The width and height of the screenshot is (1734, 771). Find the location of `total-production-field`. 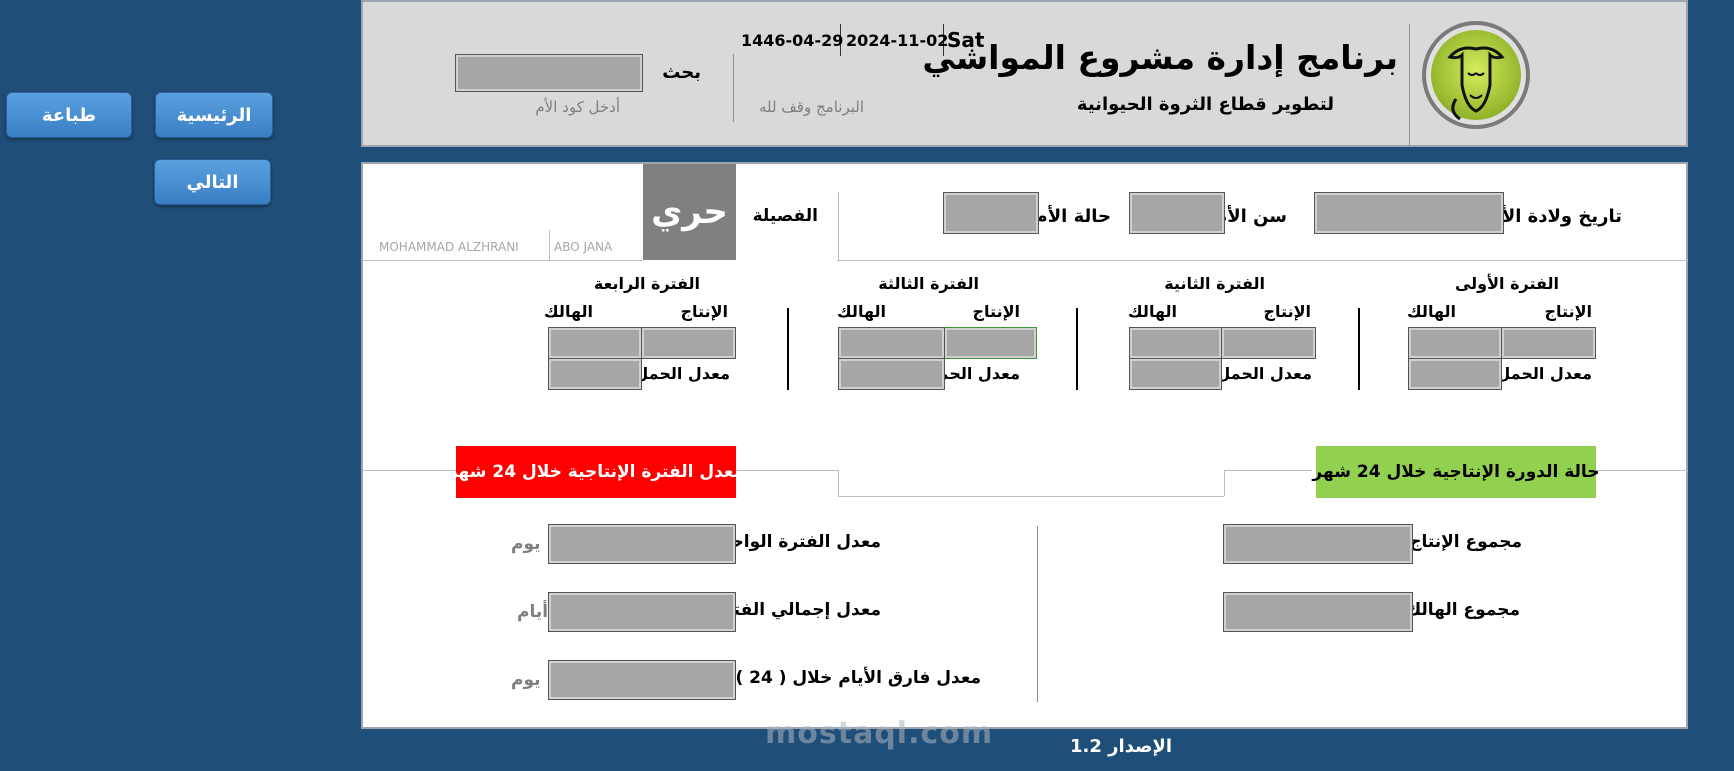

total-production-field is located at coordinates (1318, 544).